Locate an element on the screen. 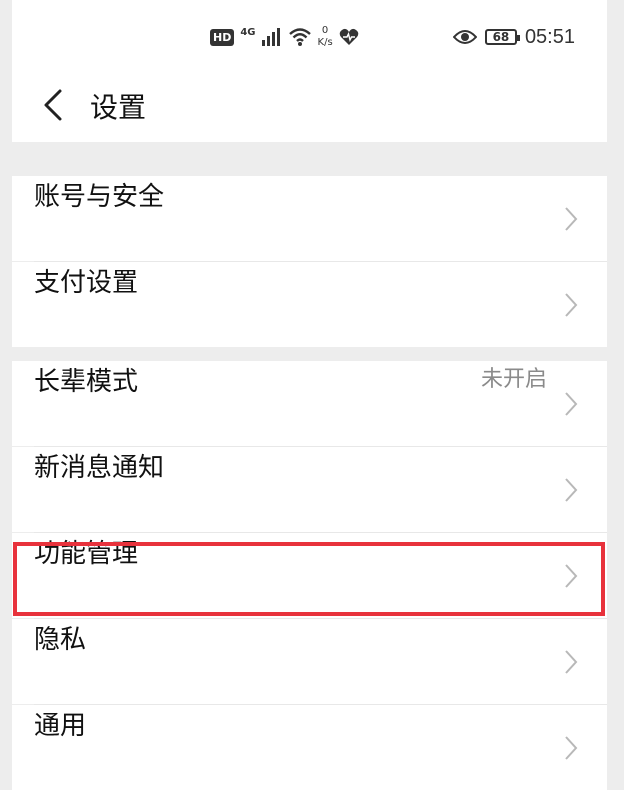 The height and width of the screenshot is (790, 624). network-speed: 0 K/s is located at coordinates (325, 37).